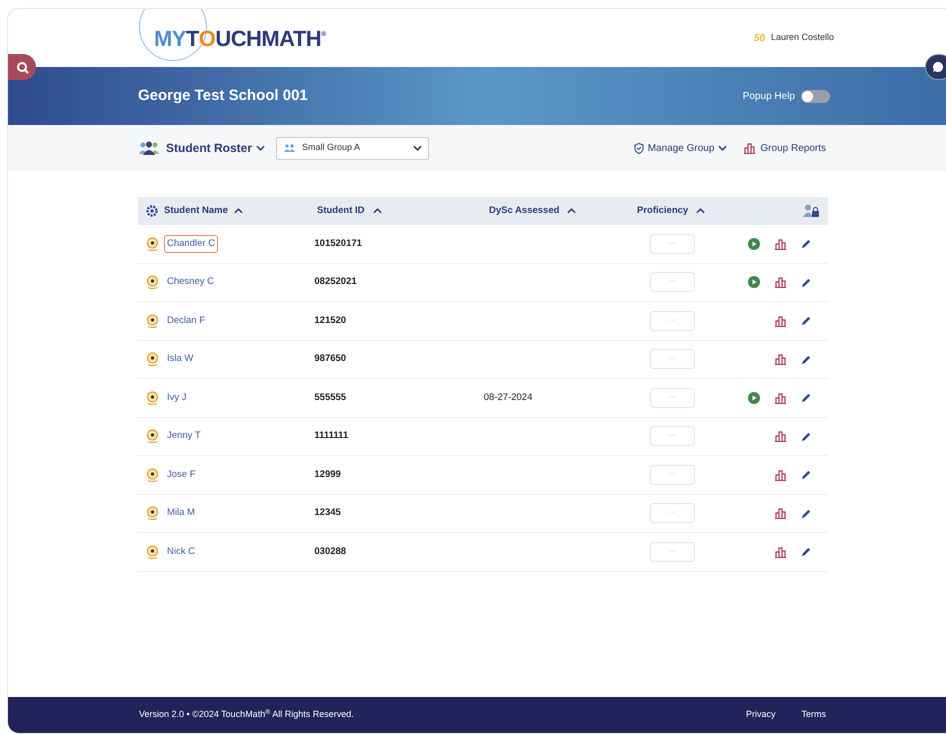  Describe the element at coordinates (190, 282) in the screenshot. I see `student-name-link: Chesney C` at that location.